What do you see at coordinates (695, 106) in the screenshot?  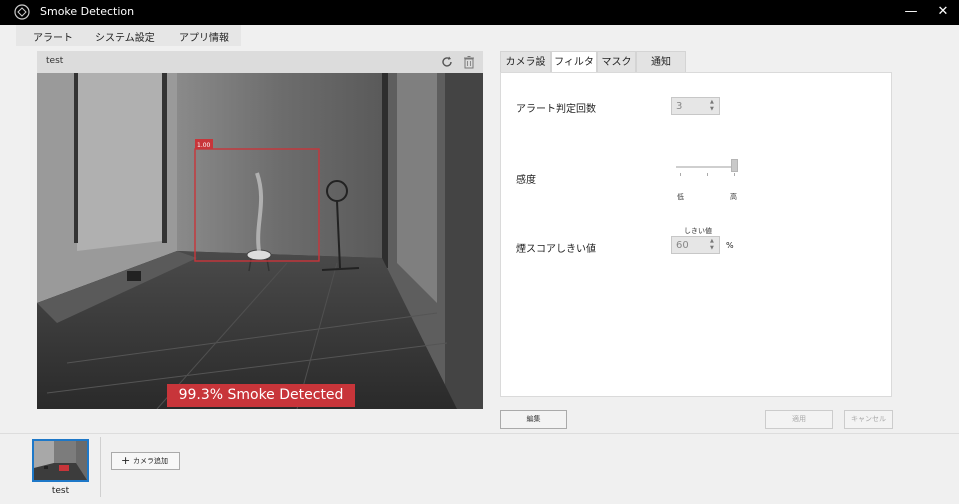 I see `alert-count-spinner: 3 ▲ ▼` at bounding box center [695, 106].